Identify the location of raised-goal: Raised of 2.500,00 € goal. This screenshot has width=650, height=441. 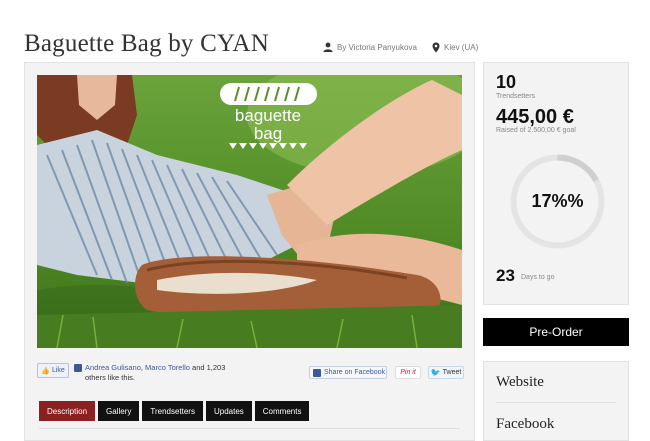
(536, 130).